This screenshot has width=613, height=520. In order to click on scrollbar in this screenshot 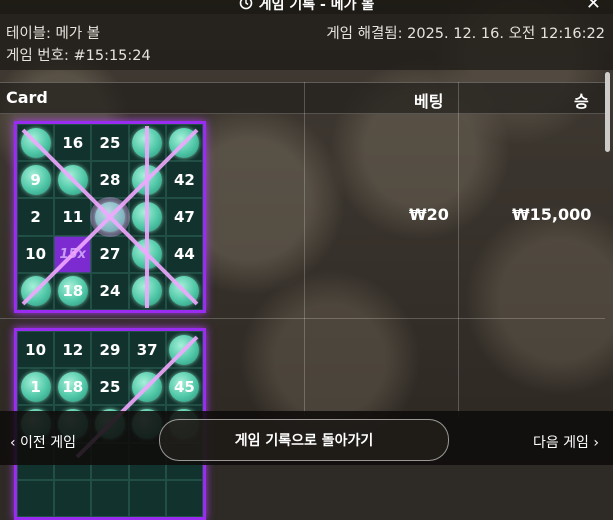, I will do `click(607, 112)`.